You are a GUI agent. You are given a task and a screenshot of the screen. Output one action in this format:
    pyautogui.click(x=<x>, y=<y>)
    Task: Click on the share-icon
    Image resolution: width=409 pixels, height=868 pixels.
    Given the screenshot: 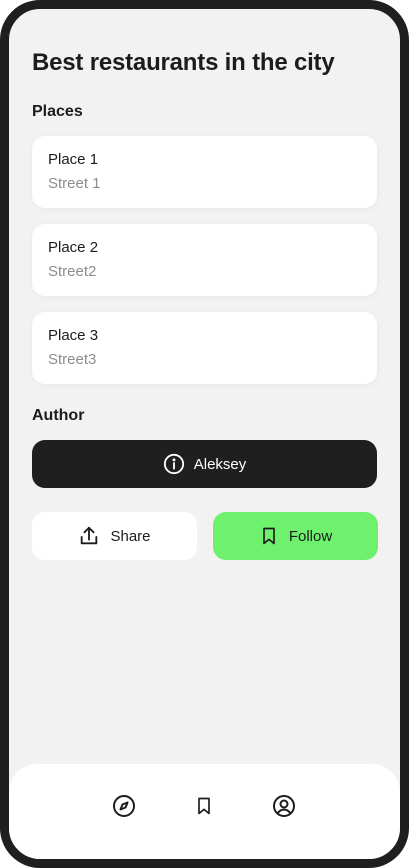 What is the action you would take?
    pyautogui.click(x=89, y=536)
    